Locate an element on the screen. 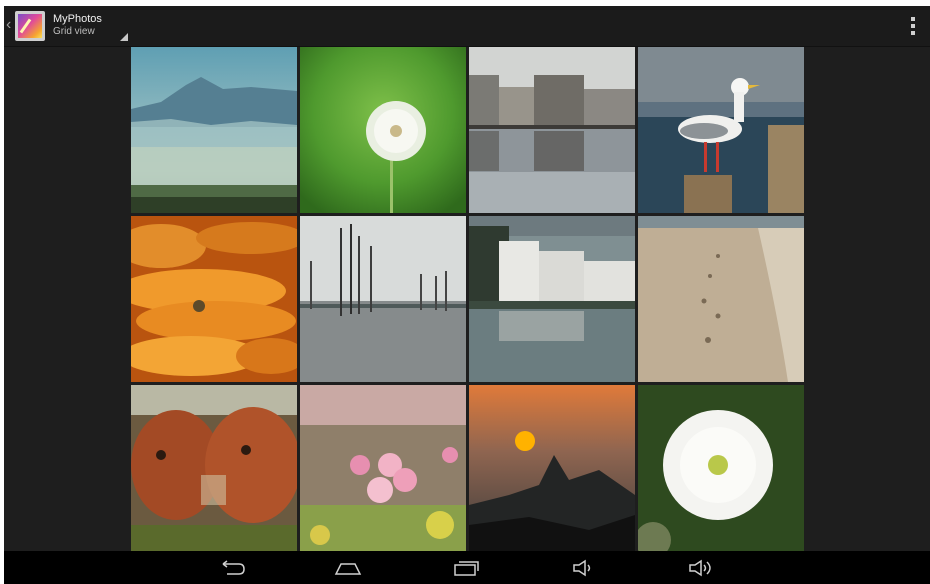 The width and height of the screenshot is (930, 584). photo-bare-trees-in-lake is located at coordinates (383, 299).